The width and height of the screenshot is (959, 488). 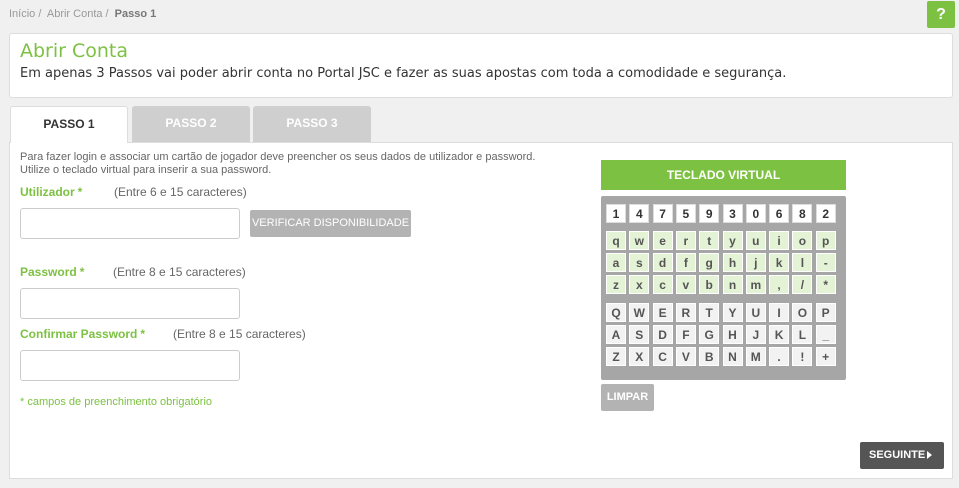 I want to click on key: H, so click(x=732, y=334).